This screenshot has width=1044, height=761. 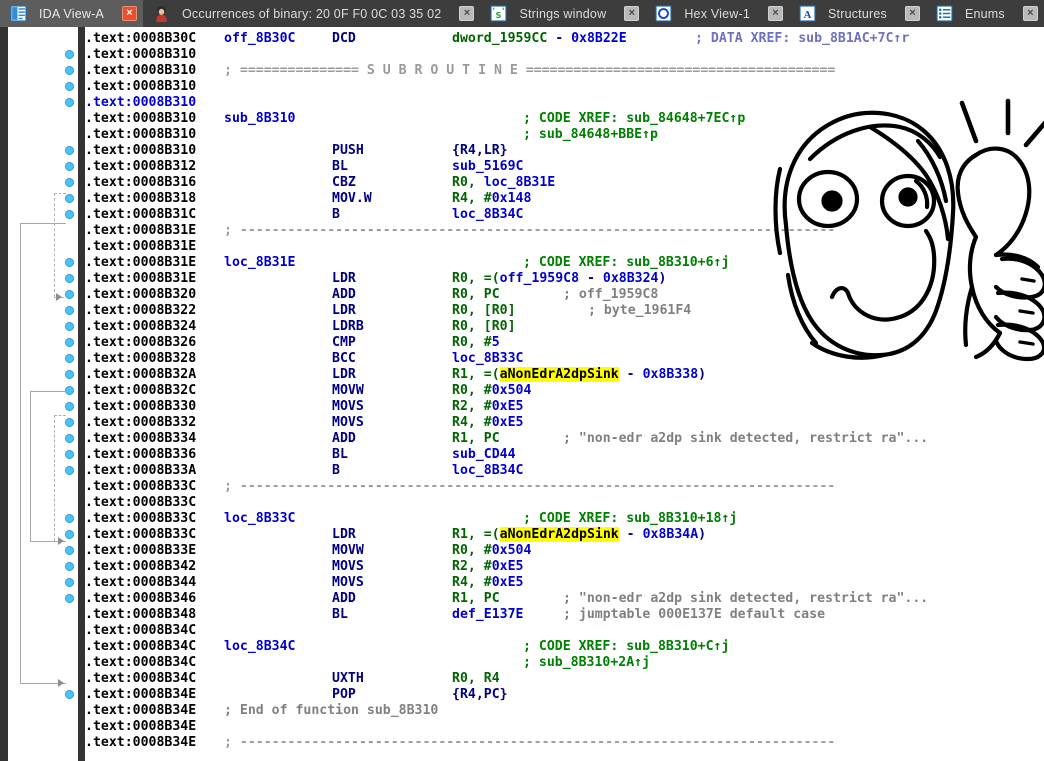 I want to click on disassembly-line: .text:0008B34C UXTH R0, R4, so click(x=564, y=679).